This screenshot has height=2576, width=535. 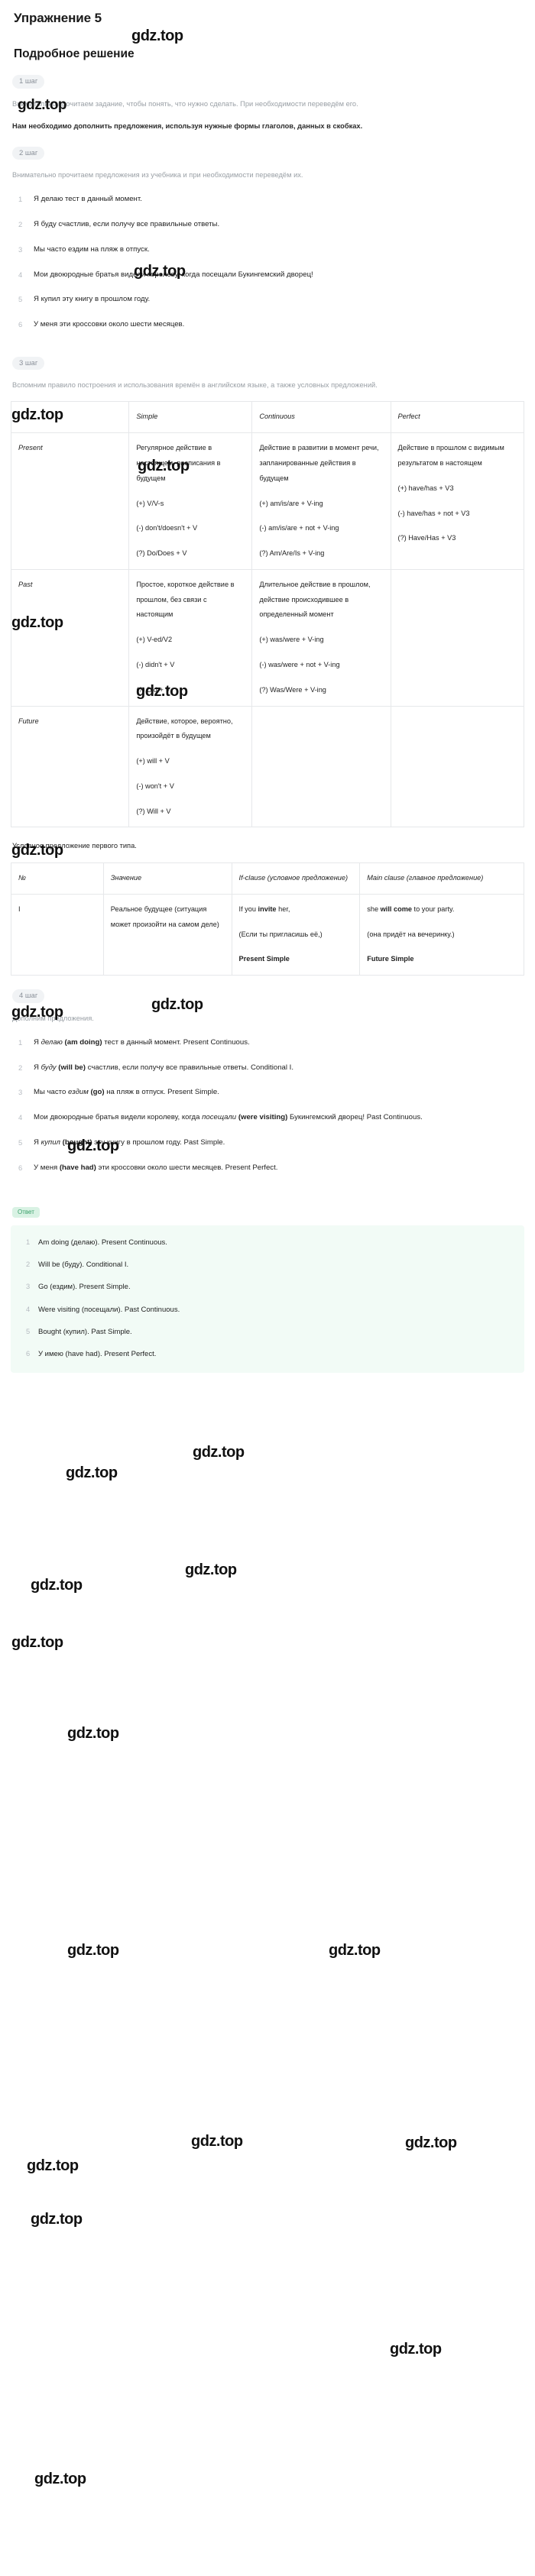 I want to click on cond-cell-num: I, so click(x=57, y=934).